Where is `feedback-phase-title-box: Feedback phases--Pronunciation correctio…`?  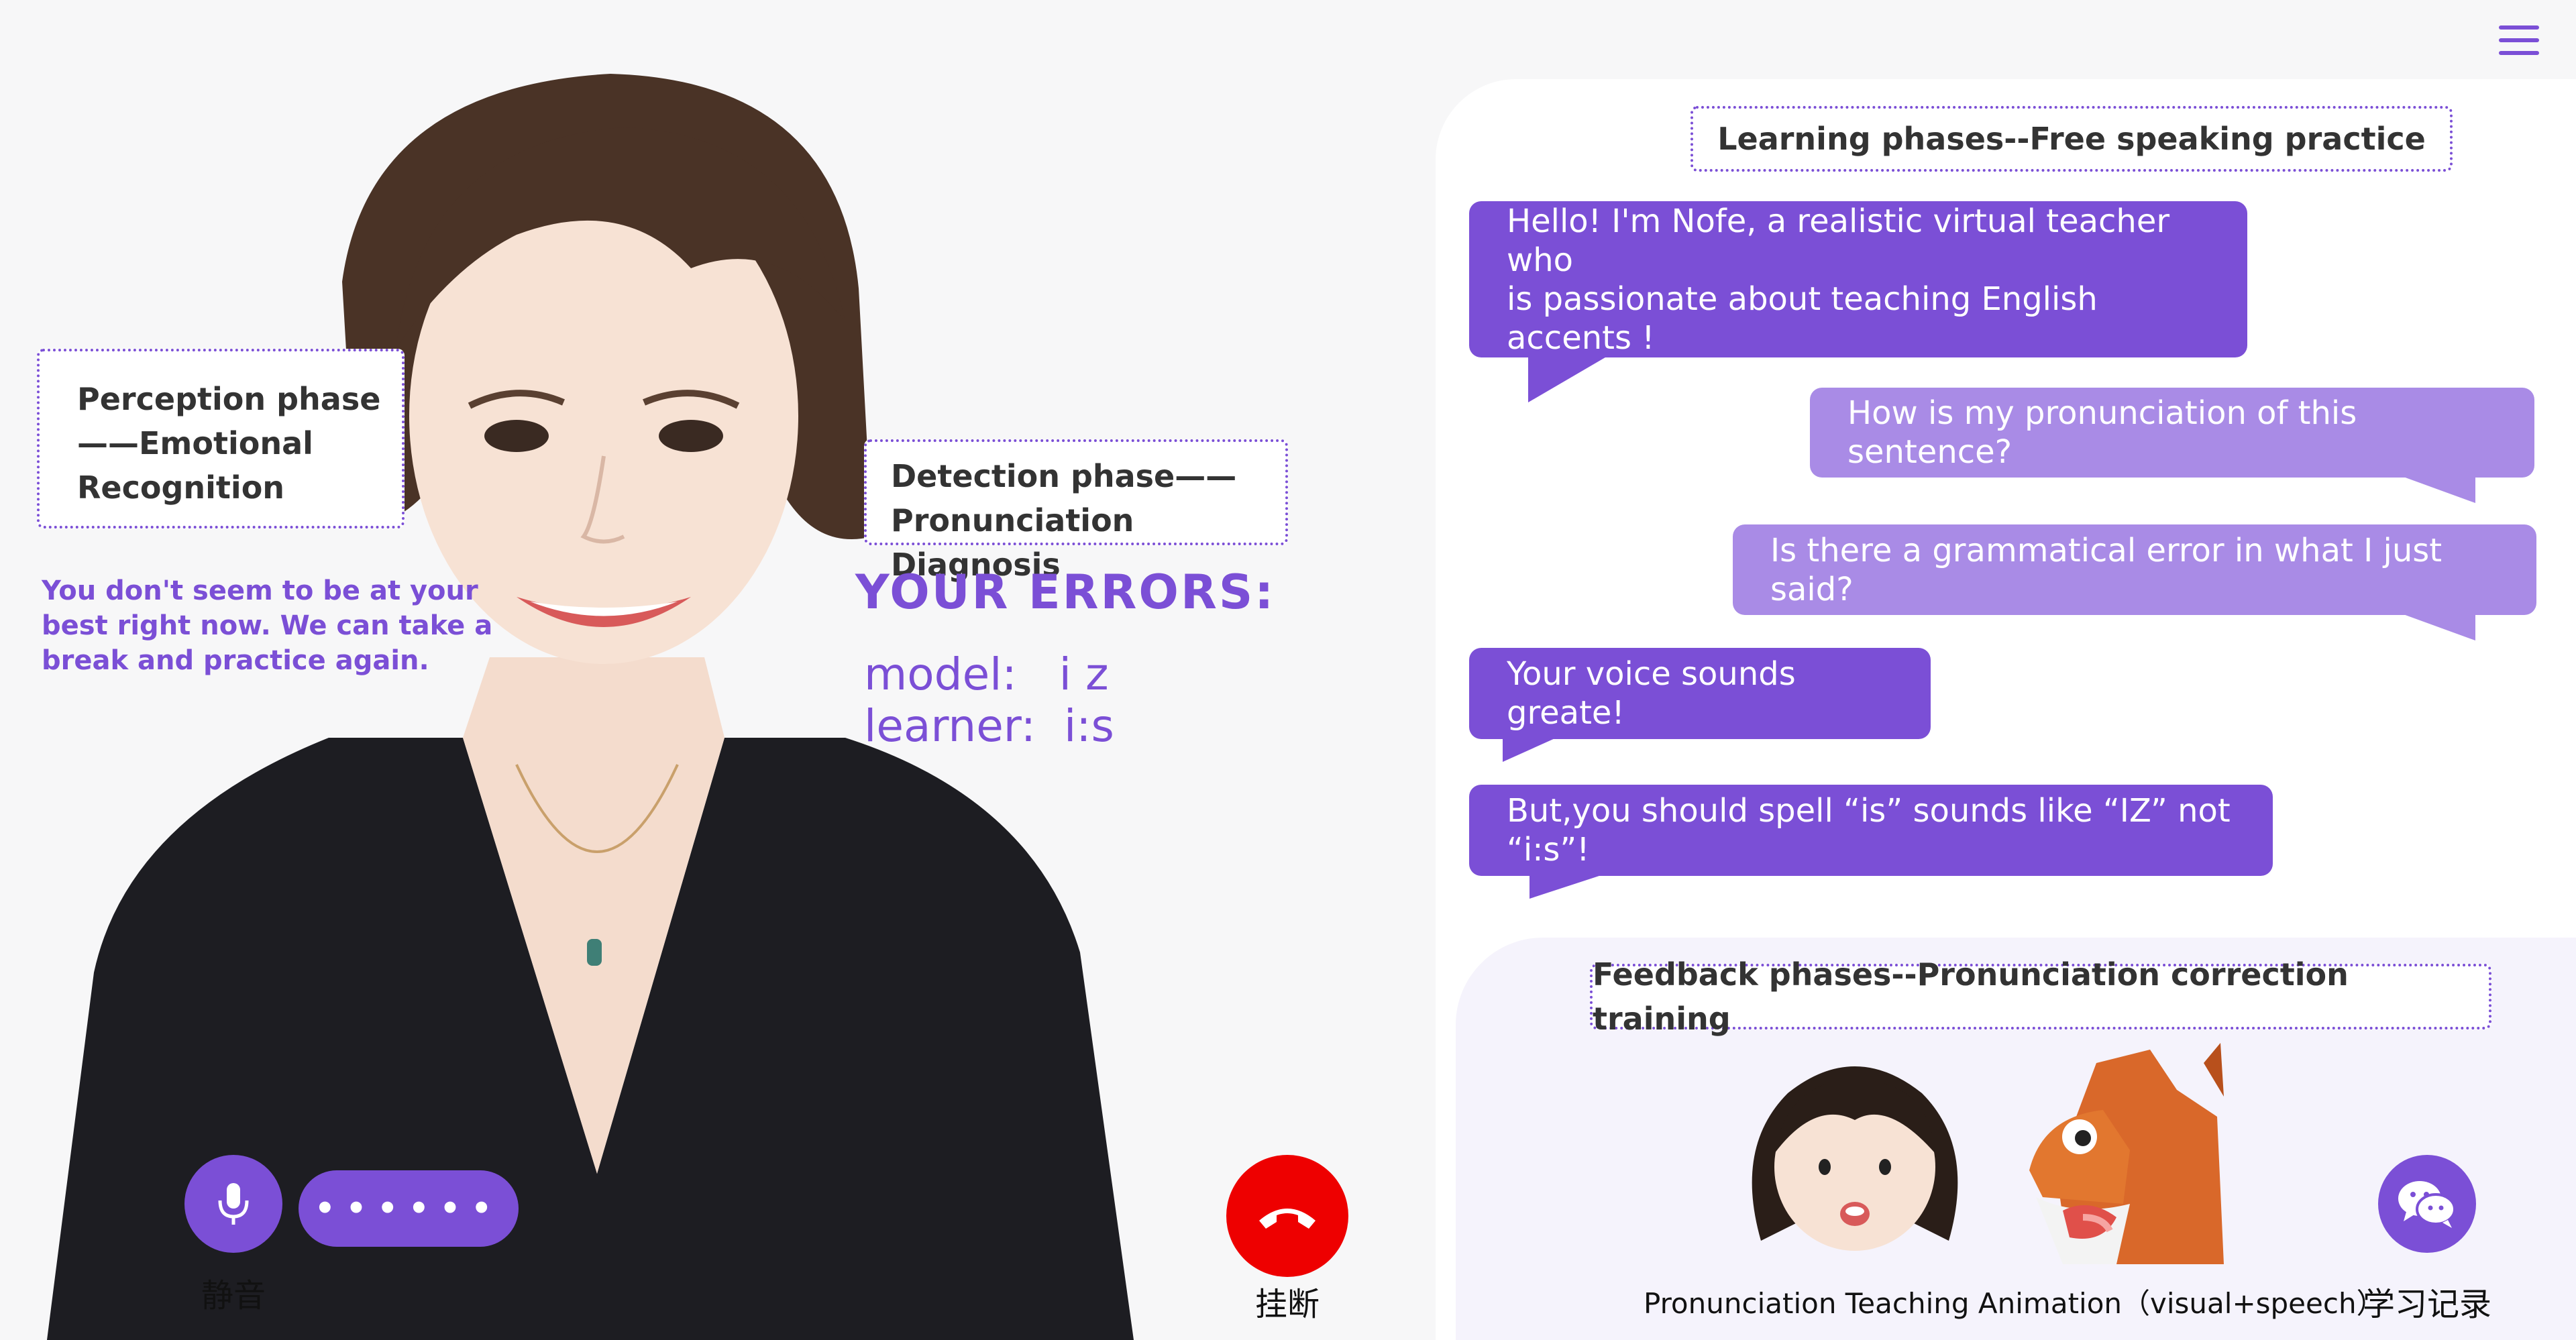
feedback-phase-title-box: Feedback phases--Pronunciation correctio… is located at coordinates (2040, 996).